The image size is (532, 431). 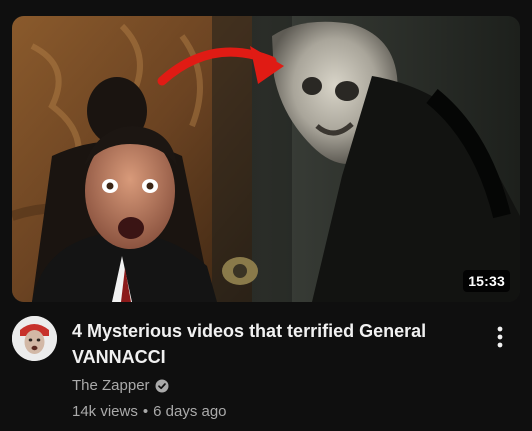 I want to click on duration-badge: 15:33, so click(x=486, y=281).